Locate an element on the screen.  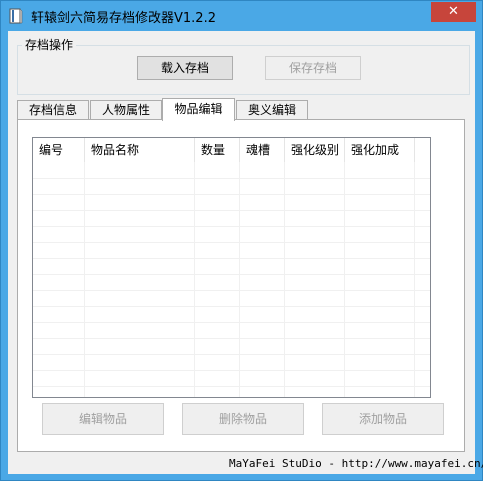
edit-item-button: 编辑物品 is located at coordinates (103, 419).